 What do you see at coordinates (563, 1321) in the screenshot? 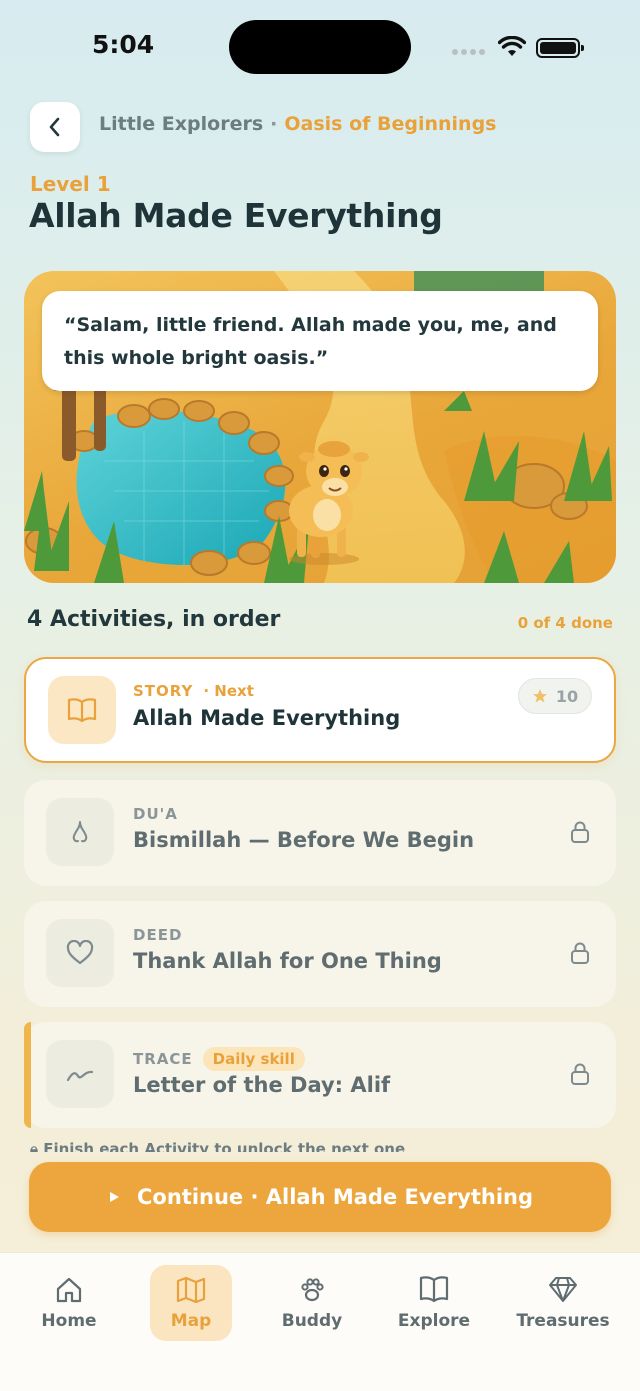
I see `tab-treasures-label: Treasures` at bounding box center [563, 1321].